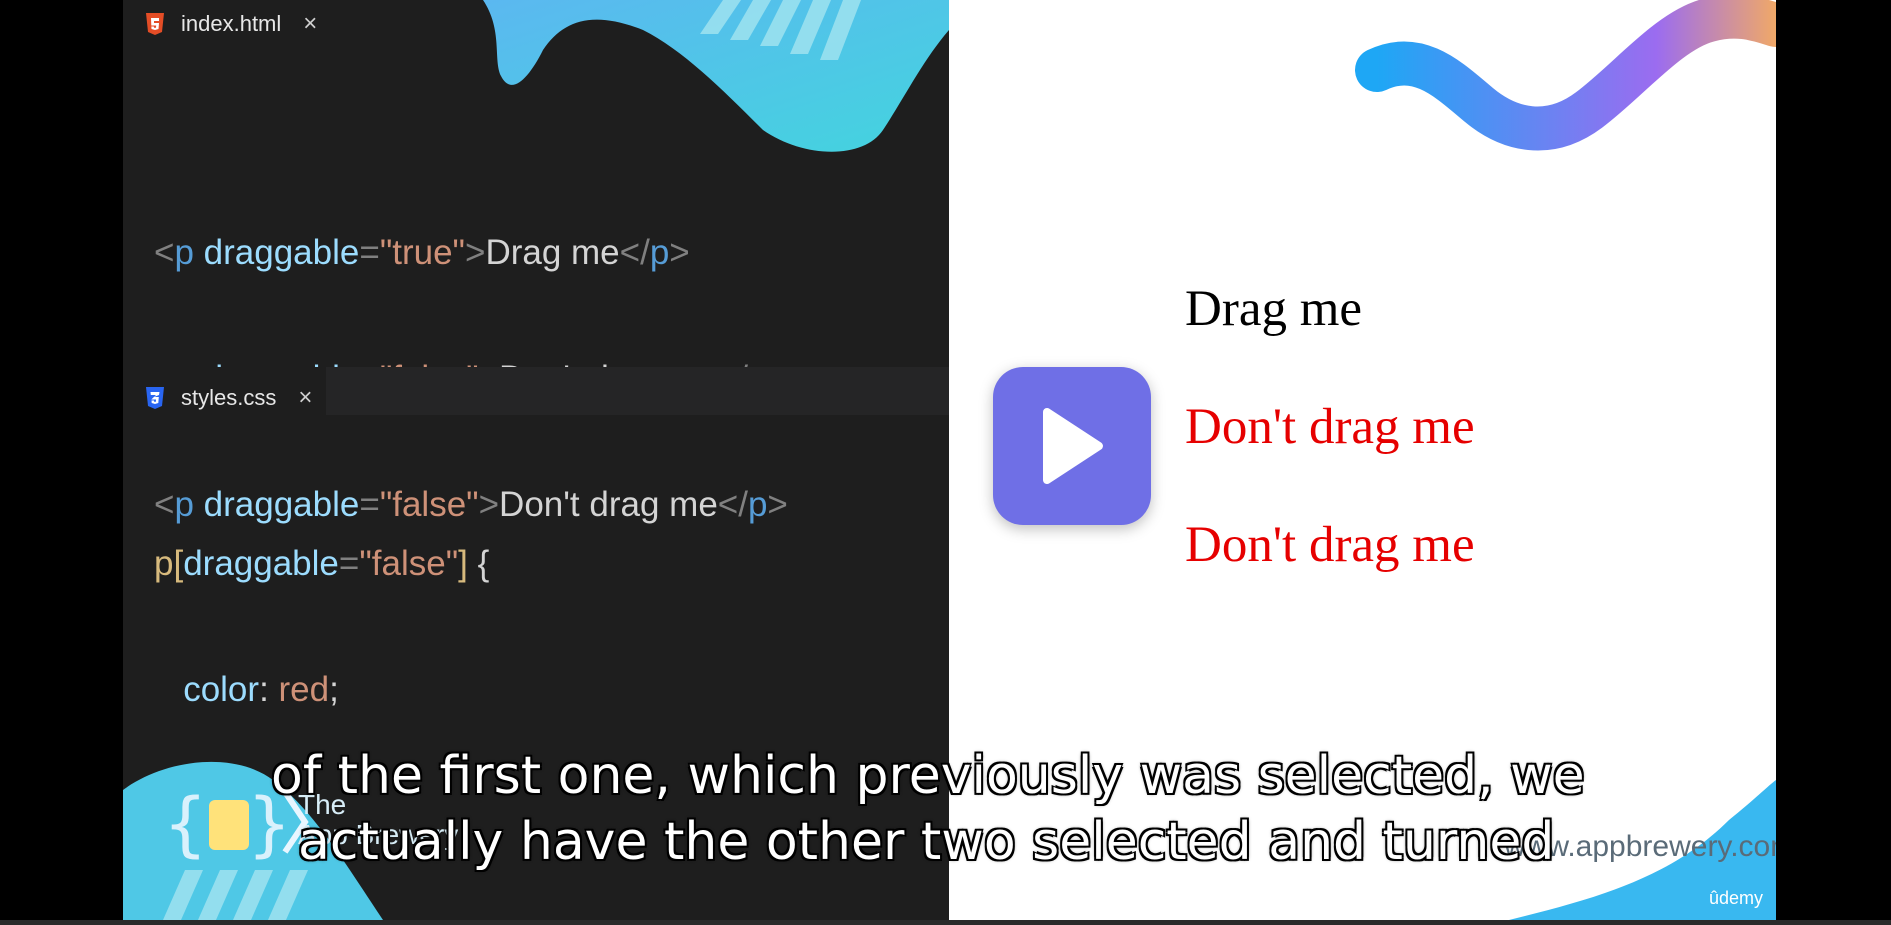 The width and height of the screenshot is (1891, 925). What do you see at coordinates (261, 689) in the screenshot?
I see `code-line: color: red;` at bounding box center [261, 689].